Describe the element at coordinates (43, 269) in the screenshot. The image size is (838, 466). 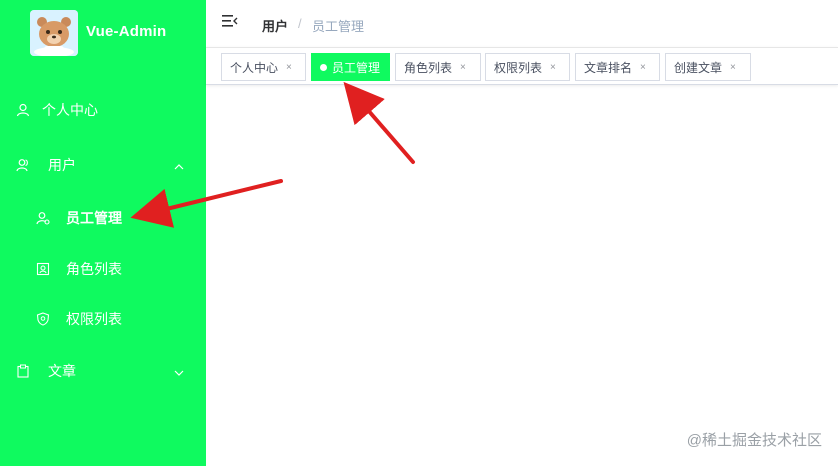
I see `role-icon` at that location.